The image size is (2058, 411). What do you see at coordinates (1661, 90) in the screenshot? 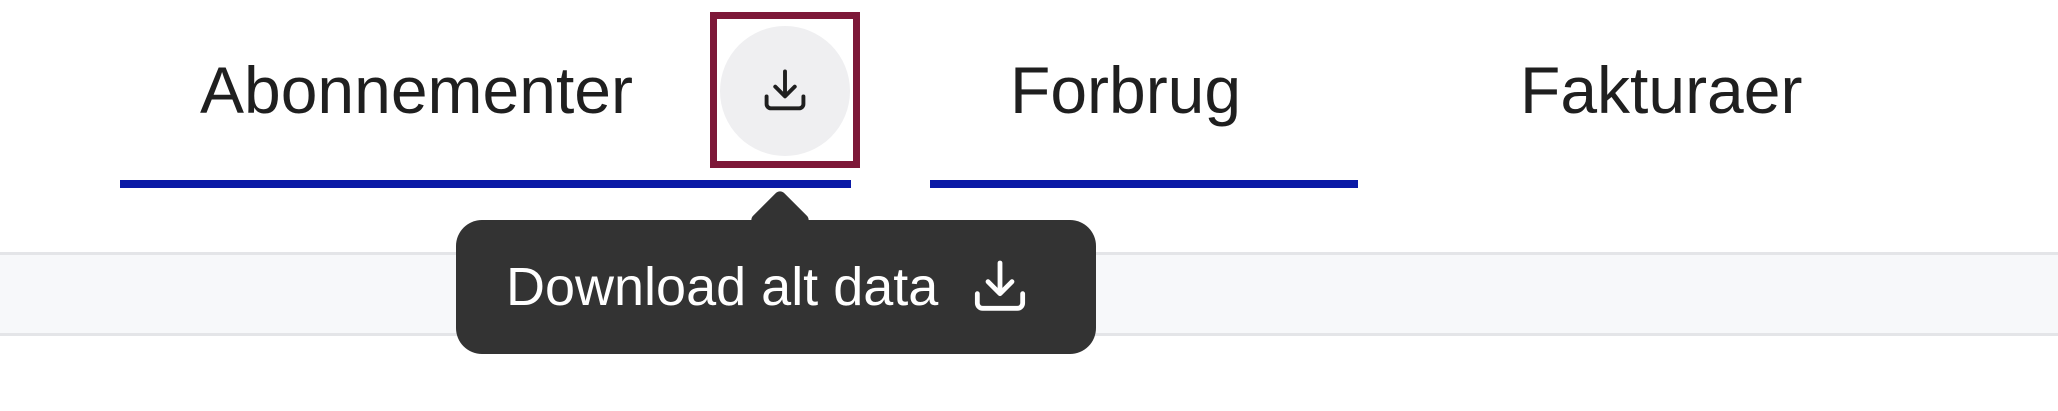
I see `tab-label: Fakturaer` at bounding box center [1661, 90].